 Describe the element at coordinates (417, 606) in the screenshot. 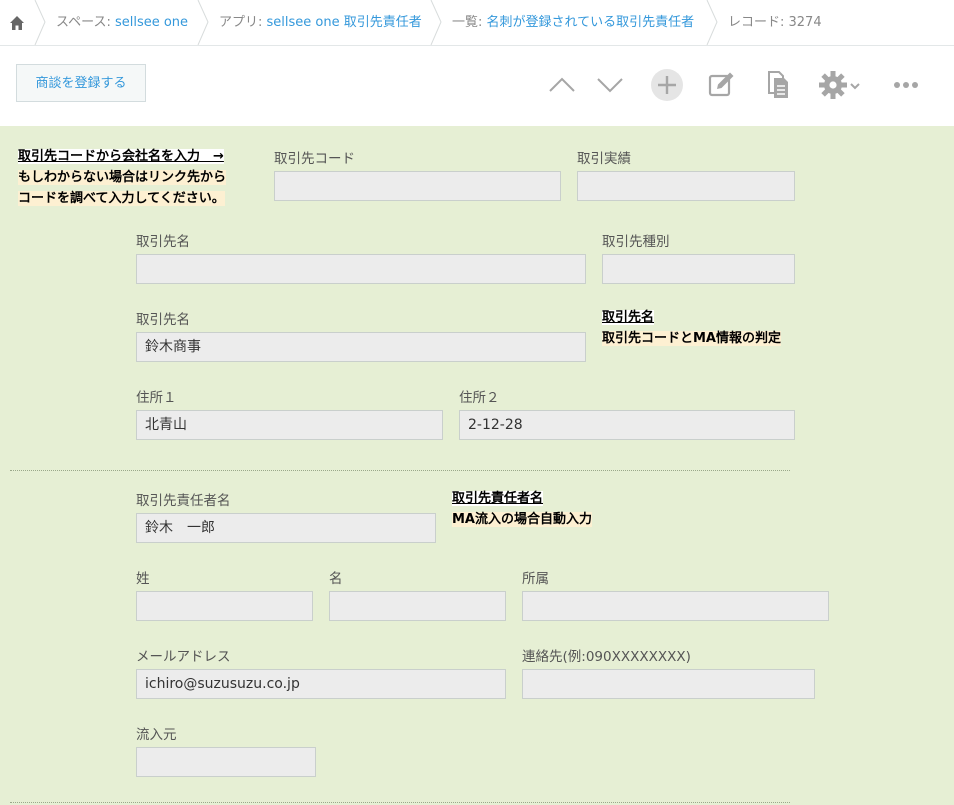

I see `first-name-field` at that location.